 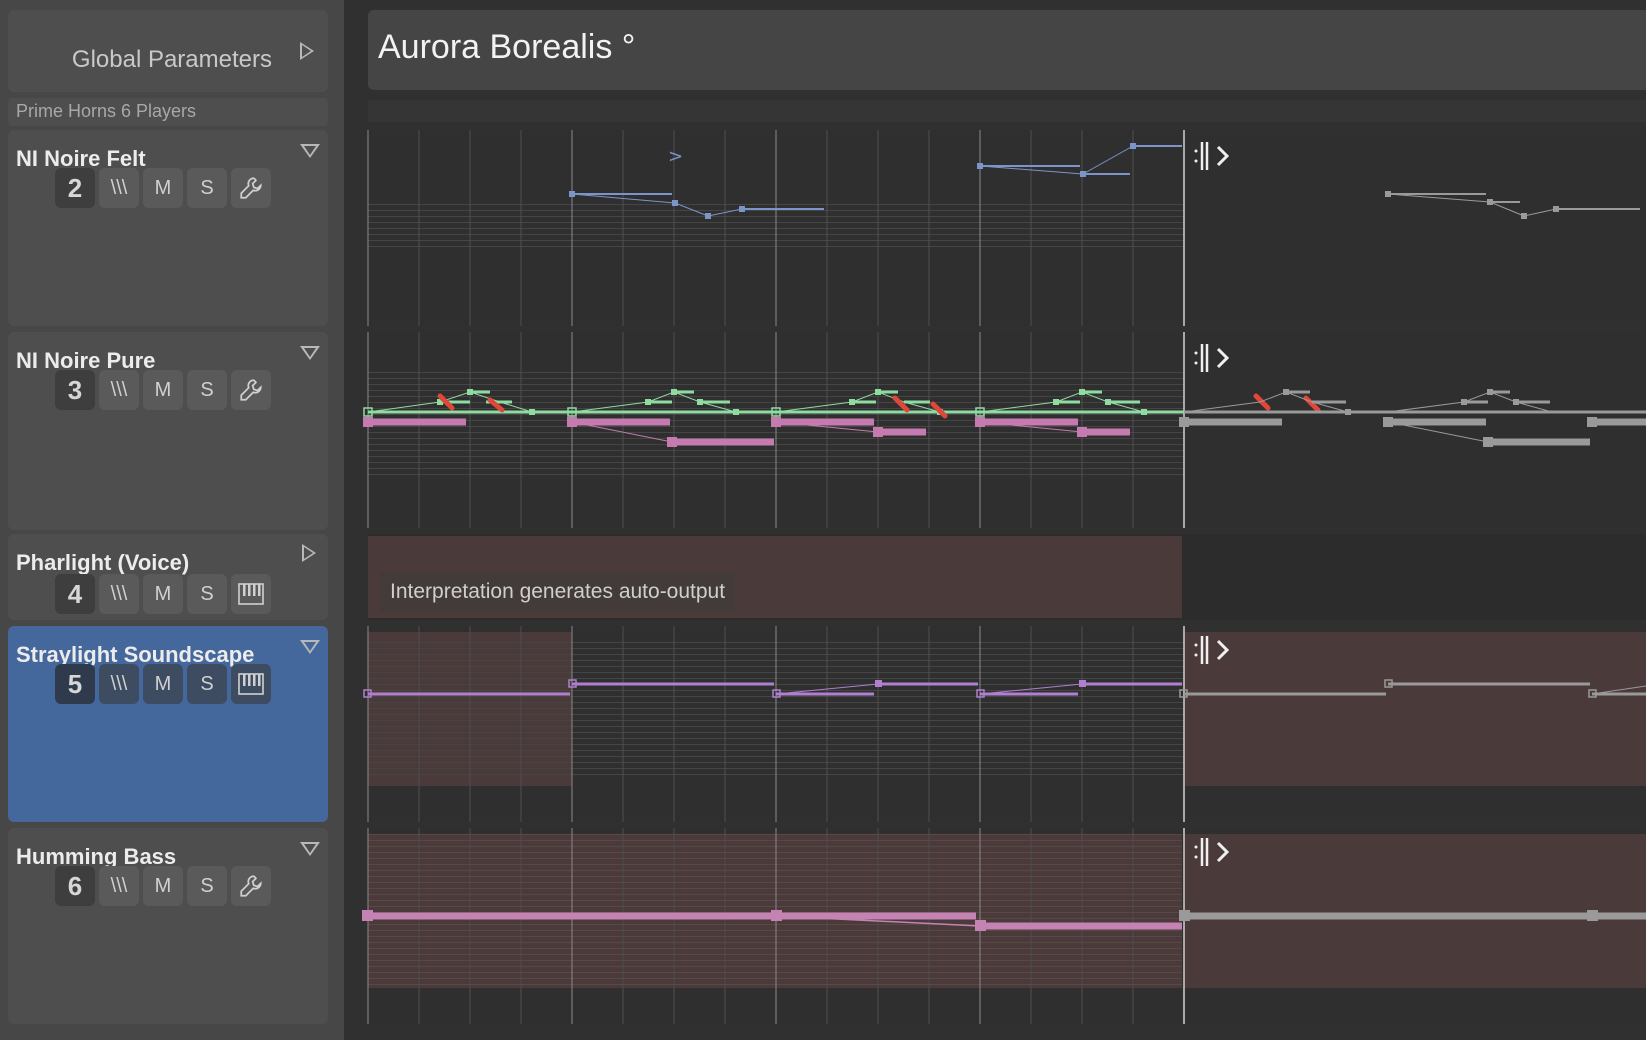 I want to click on auto-output-banner: Interpretation generates auto-output, so click(x=558, y=592).